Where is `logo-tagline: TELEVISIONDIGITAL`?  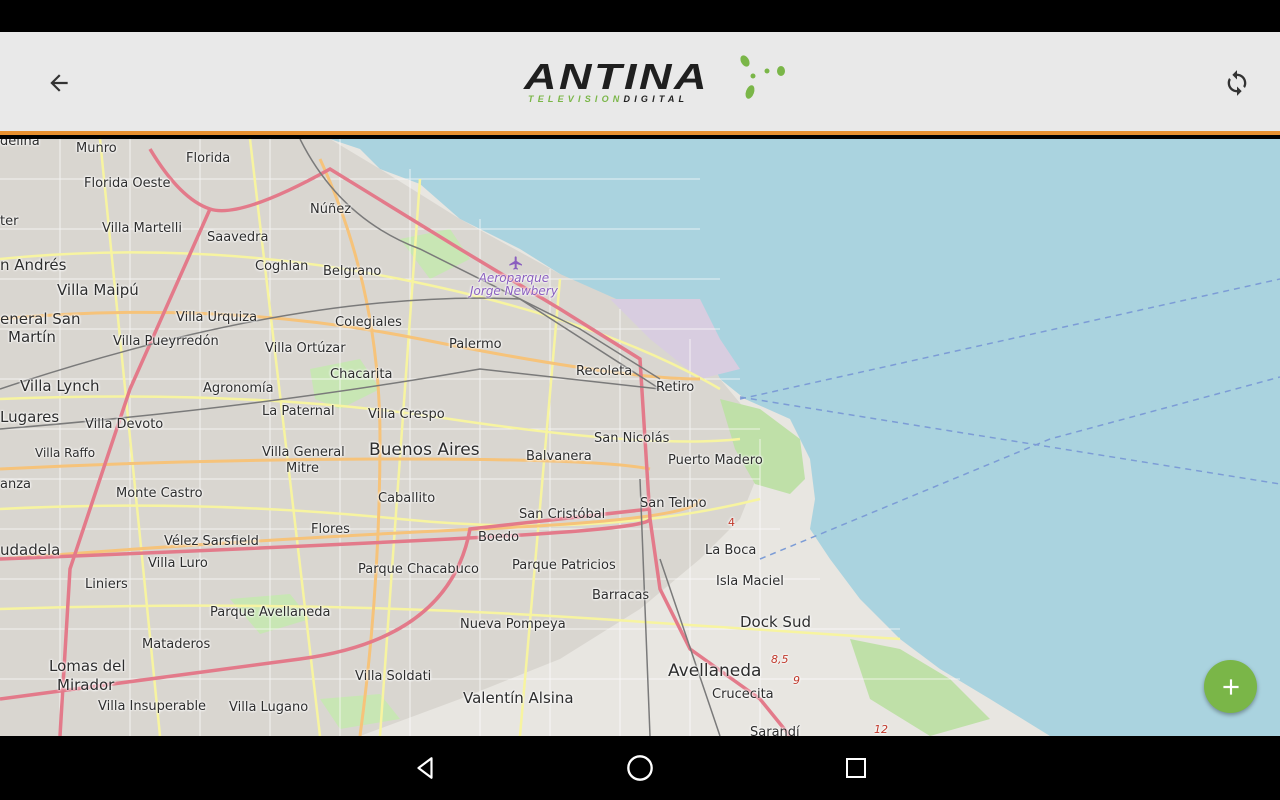 logo-tagline: TELEVISIONDIGITAL is located at coordinates (608, 99).